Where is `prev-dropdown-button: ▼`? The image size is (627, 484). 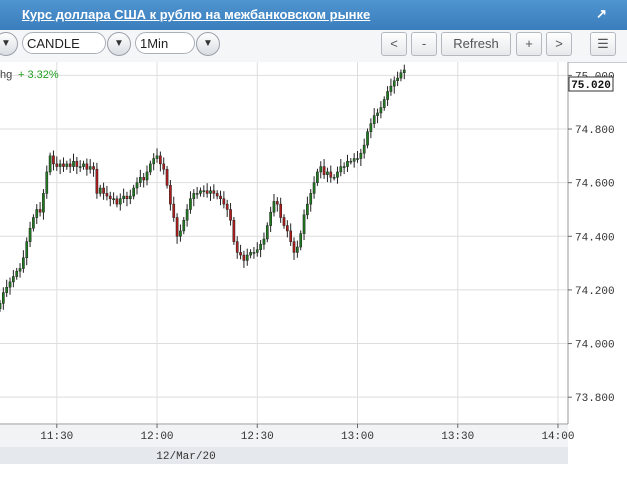 prev-dropdown-button: ▼ is located at coordinates (9, 44).